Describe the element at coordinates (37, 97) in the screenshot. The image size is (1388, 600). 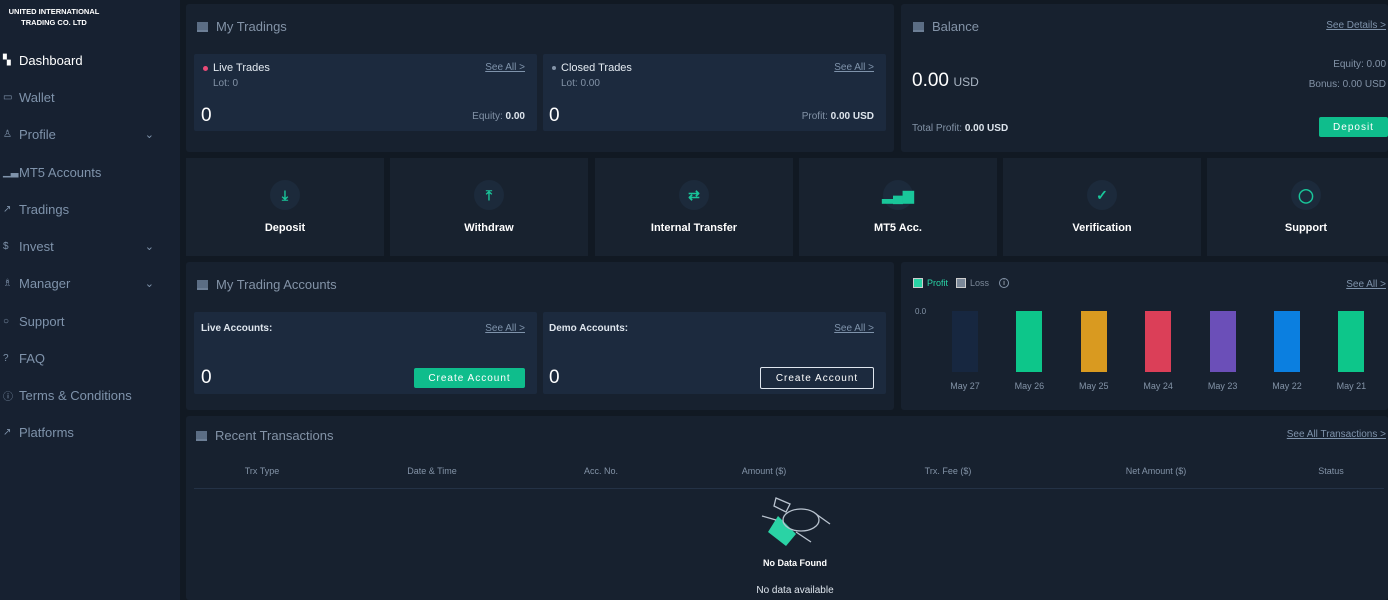
I see `sidebar-item-label: Wallet` at that location.